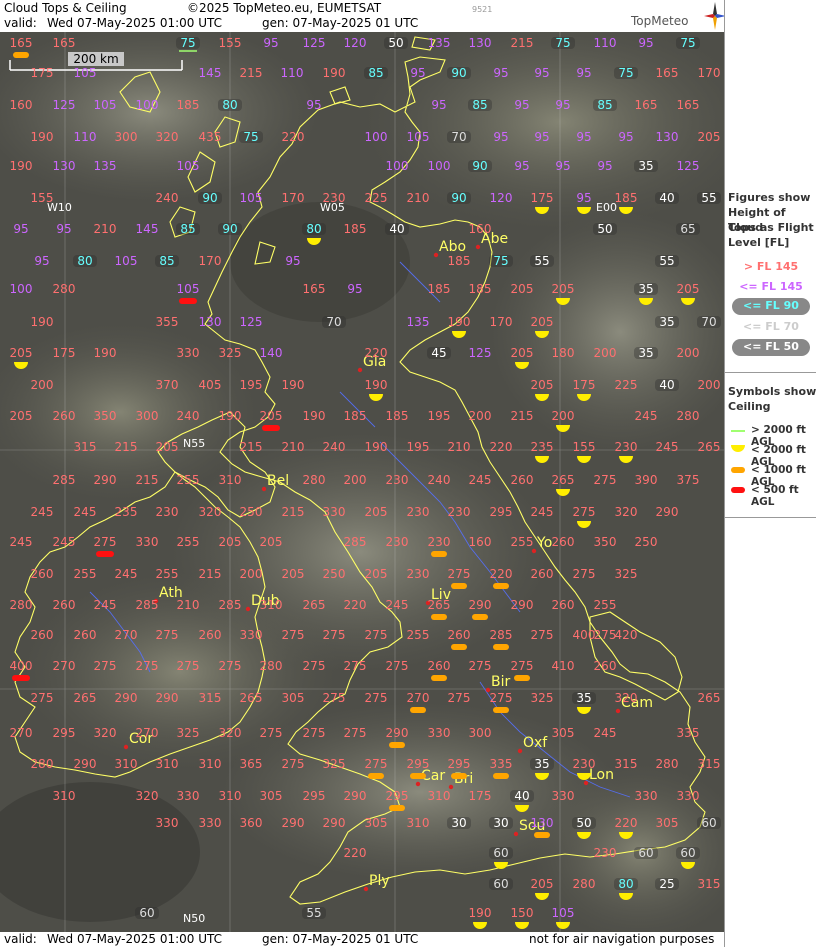  I want to click on cloud-top-cell: 300, so click(480, 733).